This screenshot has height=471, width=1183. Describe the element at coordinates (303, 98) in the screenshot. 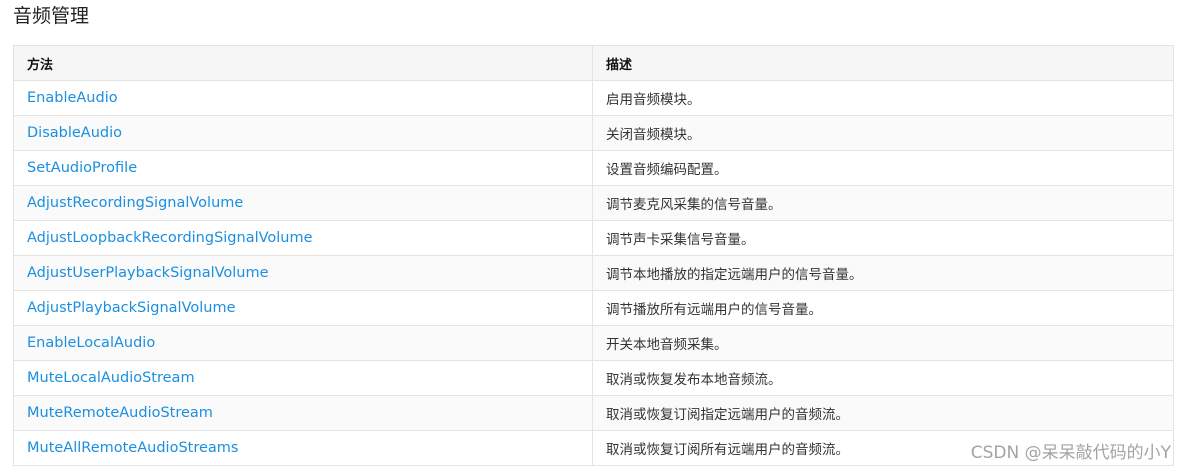

I see `method-cell: EnableAudio` at that location.